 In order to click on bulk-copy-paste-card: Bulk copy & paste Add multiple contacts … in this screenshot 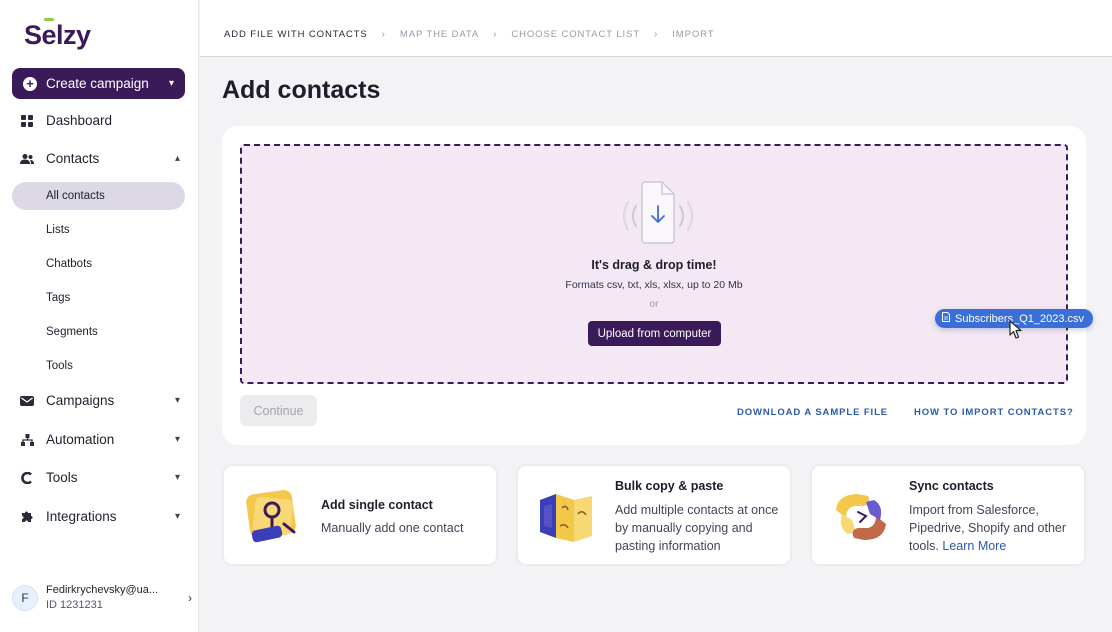, I will do `click(654, 515)`.